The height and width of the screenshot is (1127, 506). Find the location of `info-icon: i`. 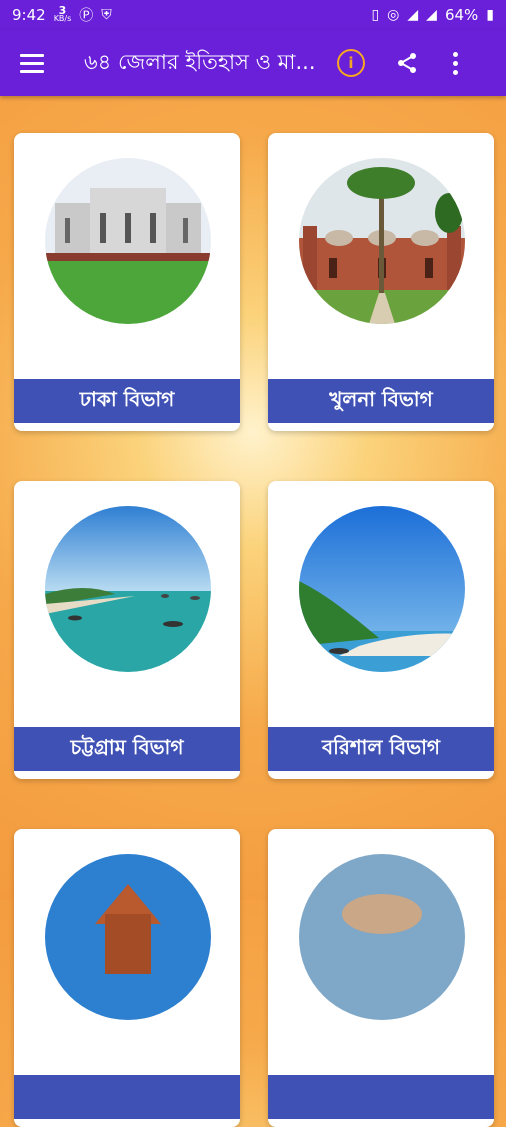

info-icon: i is located at coordinates (351, 63).